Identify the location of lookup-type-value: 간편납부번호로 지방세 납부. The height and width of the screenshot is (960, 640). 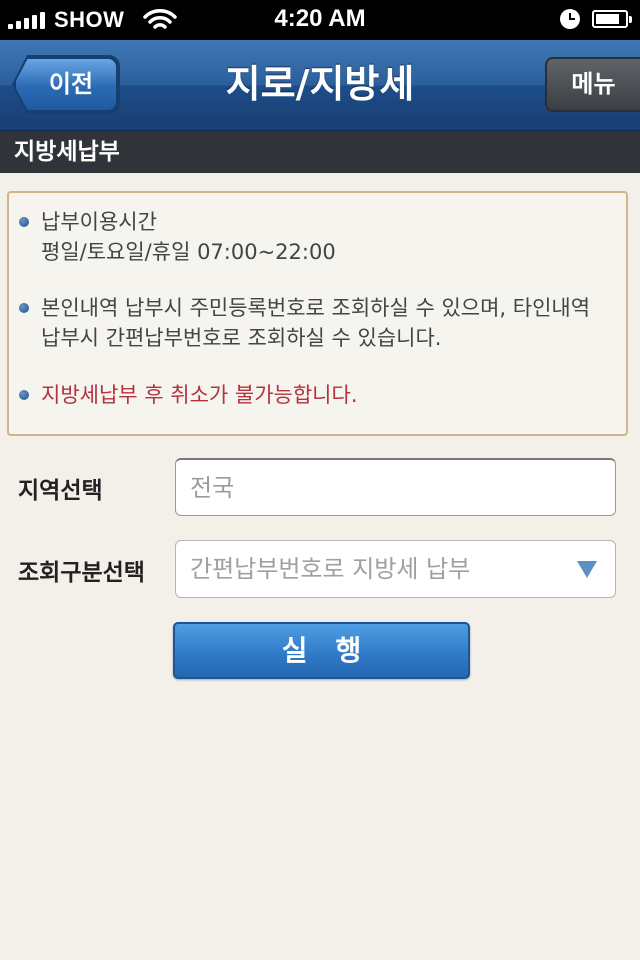
(330, 569).